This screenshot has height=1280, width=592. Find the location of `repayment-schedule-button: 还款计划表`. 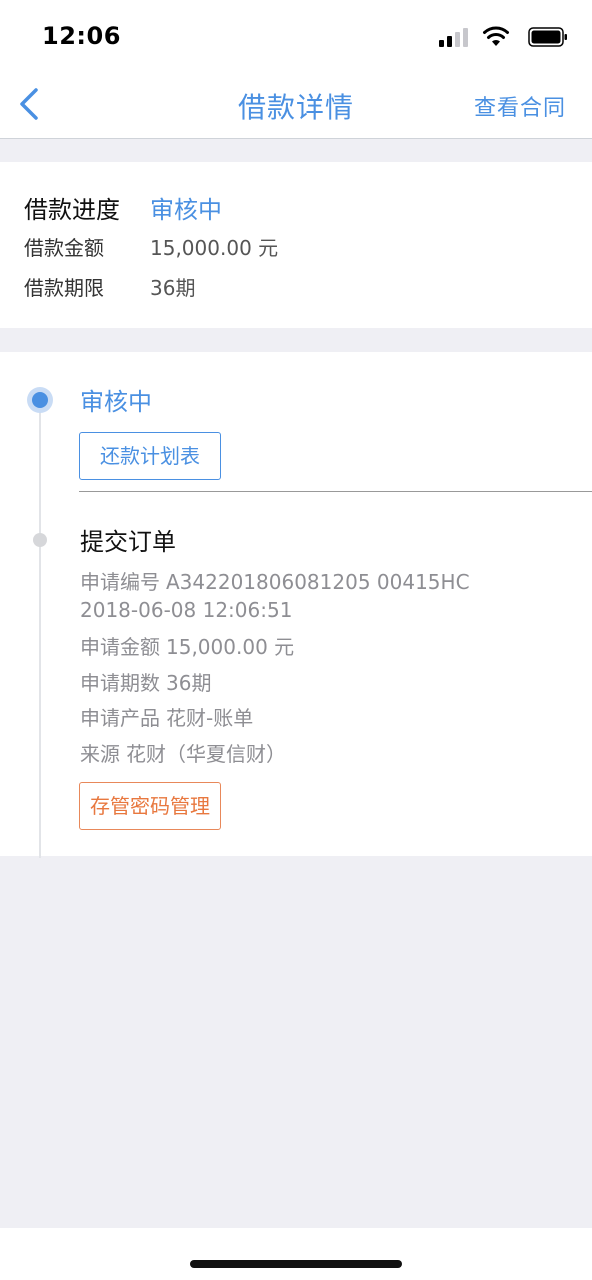

repayment-schedule-button: 还款计划表 is located at coordinates (150, 456).